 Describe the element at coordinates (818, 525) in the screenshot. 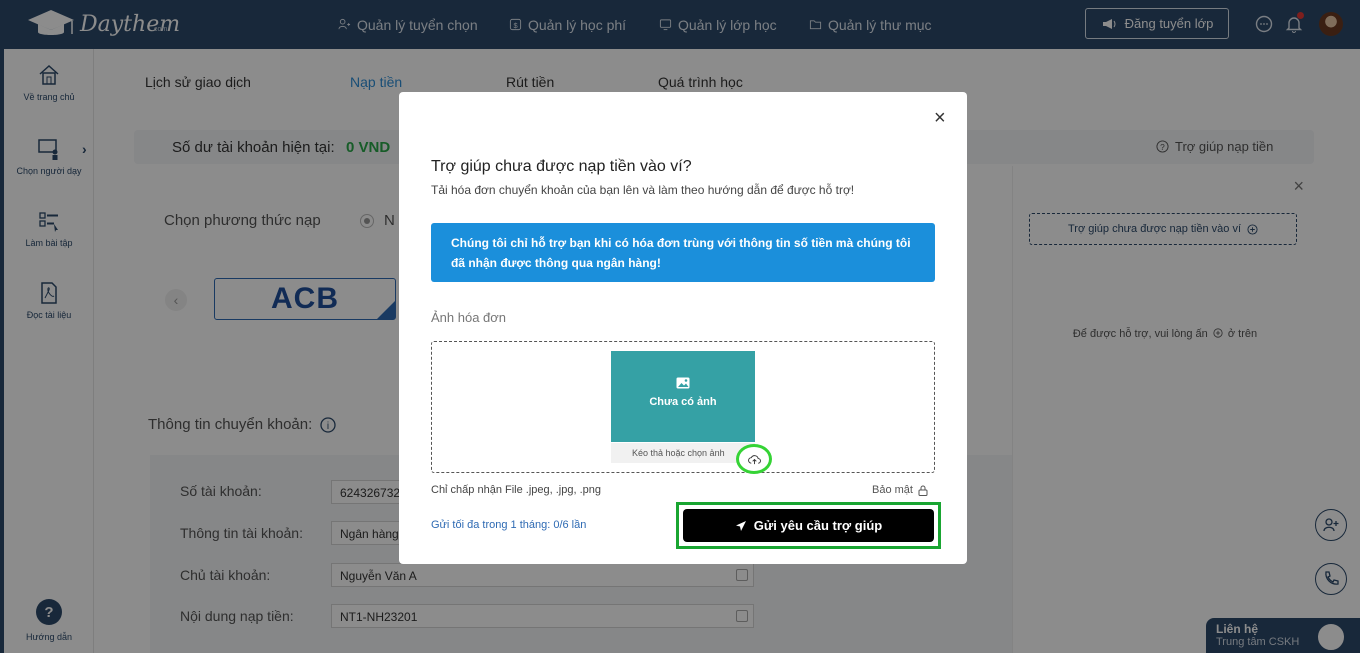

I see `submit-label: Gửi yêu cầu trợ giúp` at that location.